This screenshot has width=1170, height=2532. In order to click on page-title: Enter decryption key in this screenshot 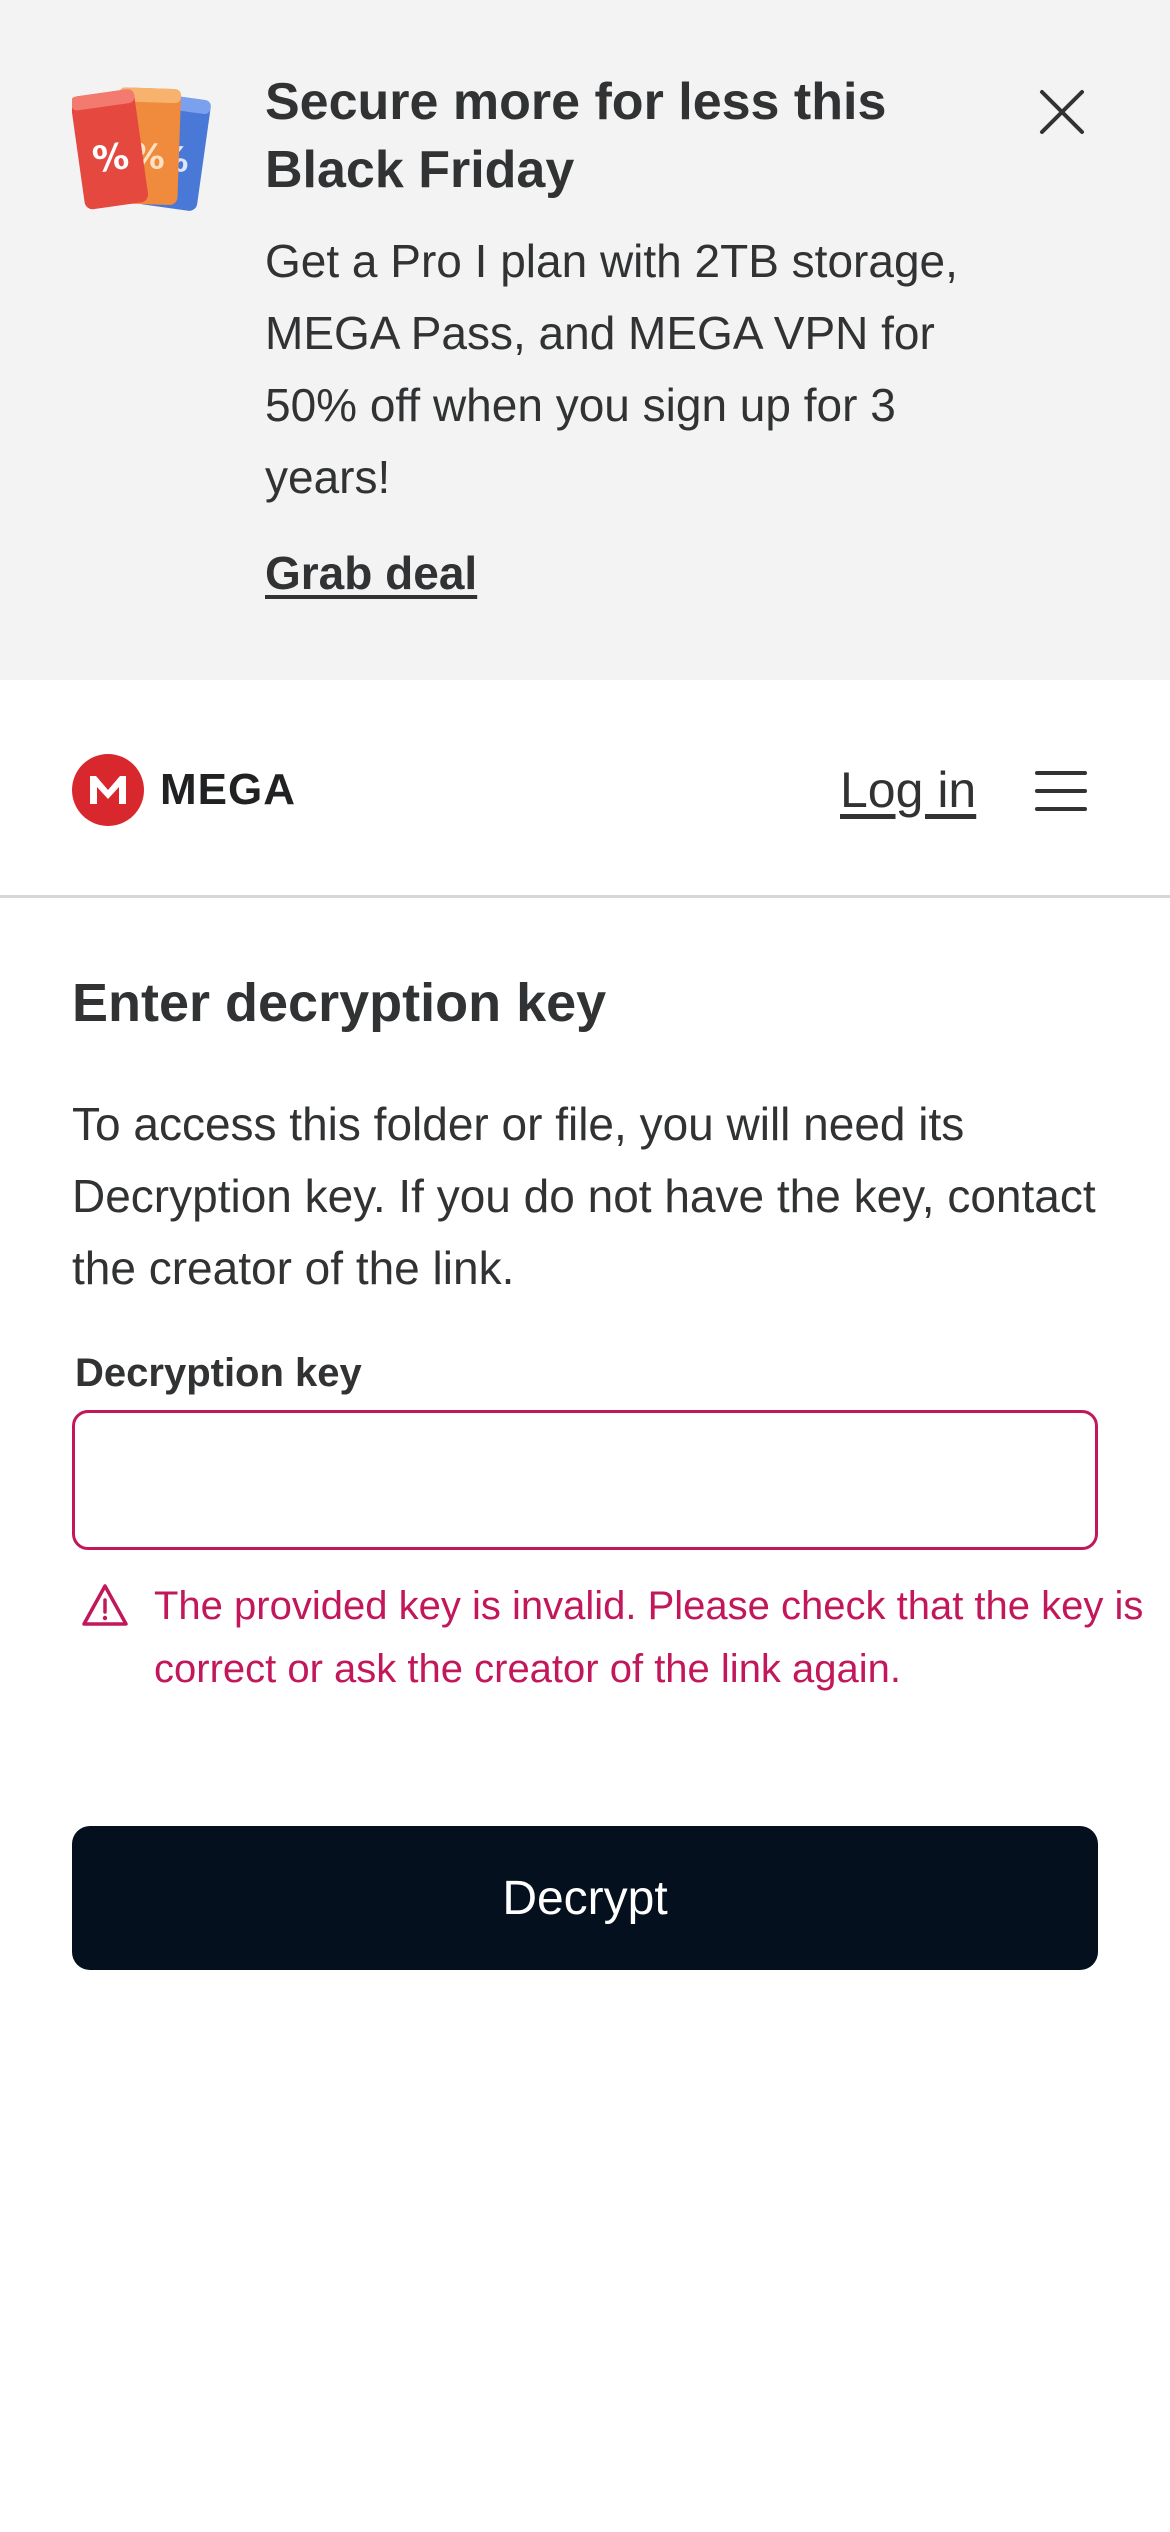, I will do `click(339, 1003)`.